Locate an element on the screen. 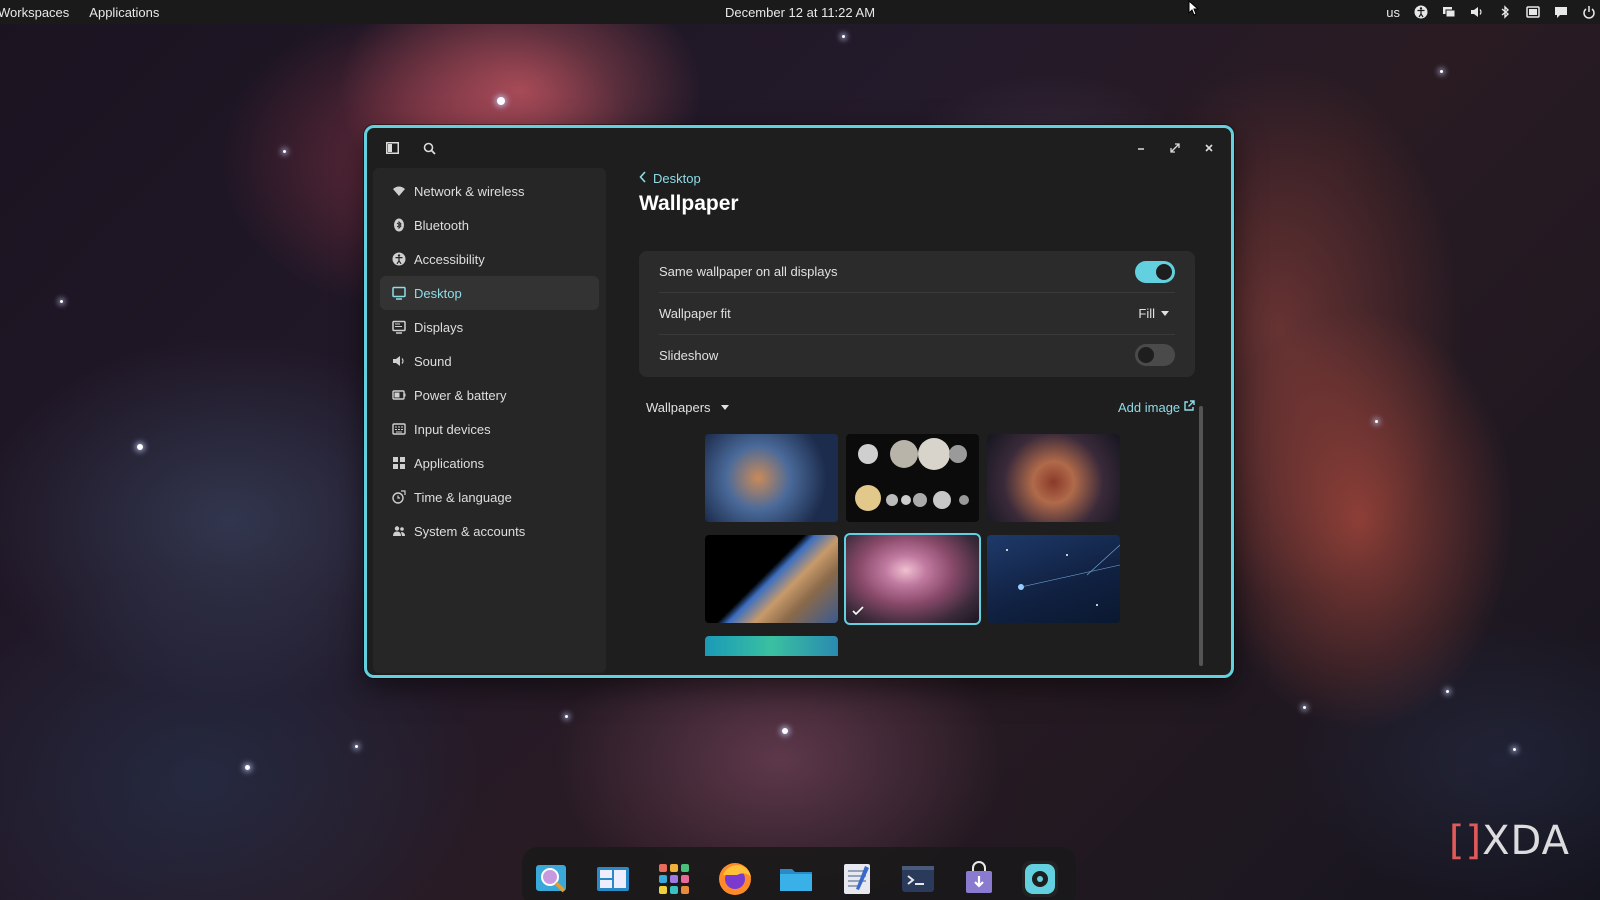 Image resolution: width=1600 pixels, height=900 pixels. workspaces-button: Workspaces is located at coordinates (34, 12).